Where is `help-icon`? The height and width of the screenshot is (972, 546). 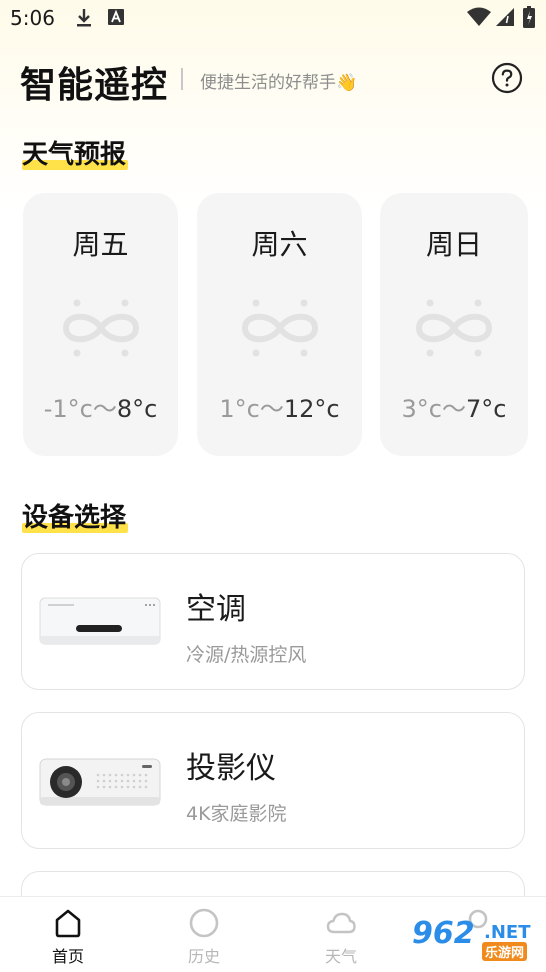
help-icon is located at coordinates (507, 78).